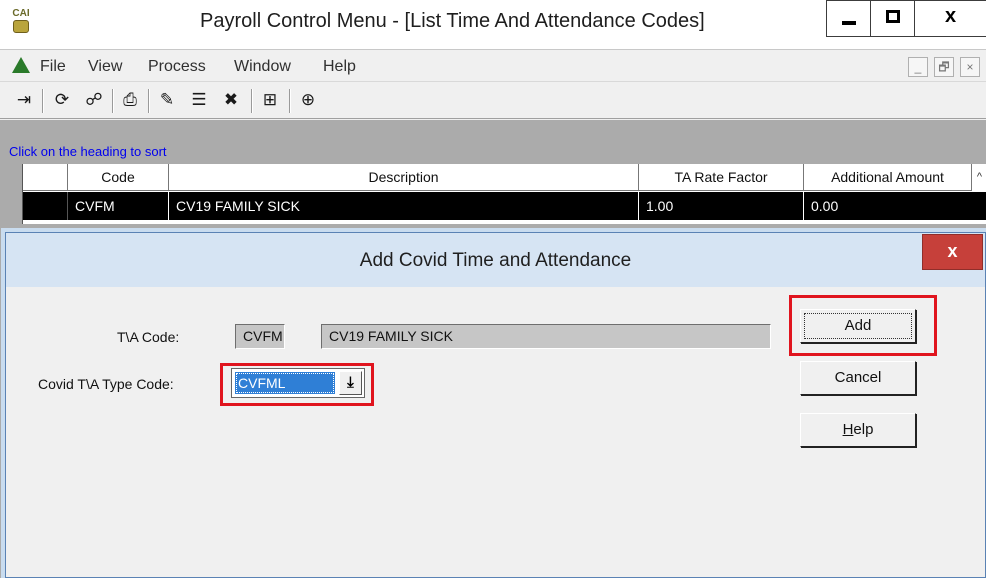 The width and height of the screenshot is (986, 578). What do you see at coordinates (88, 151) in the screenshot?
I see `sort-hint: Click on the heading to sort` at bounding box center [88, 151].